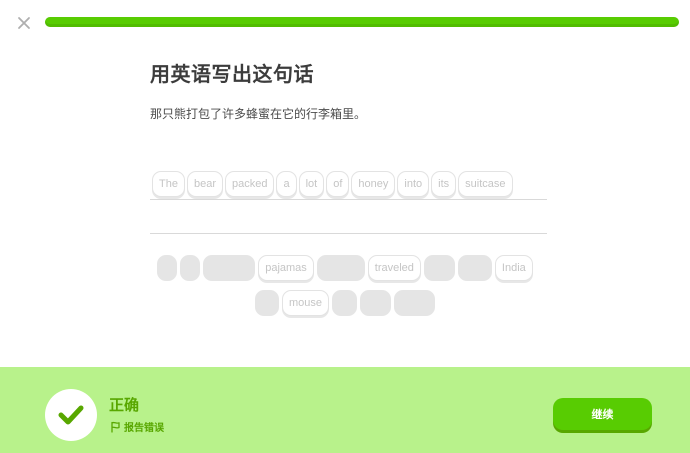 Image resolution: width=690 pixels, height=453 pixels. I want to click on check-icon, so click(71, 415).